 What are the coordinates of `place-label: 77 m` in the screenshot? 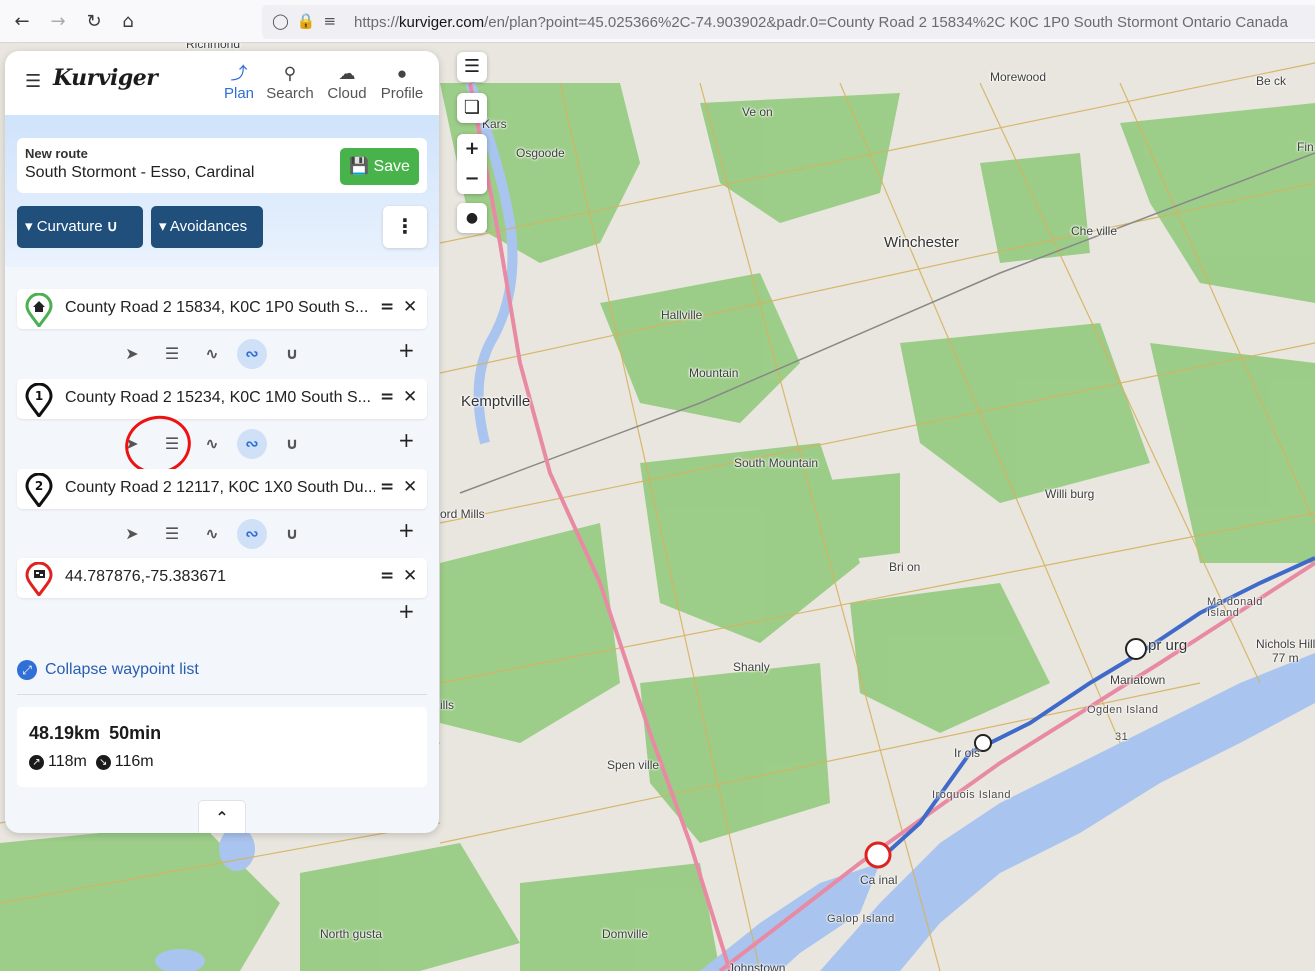 It's located at (1285, 658).